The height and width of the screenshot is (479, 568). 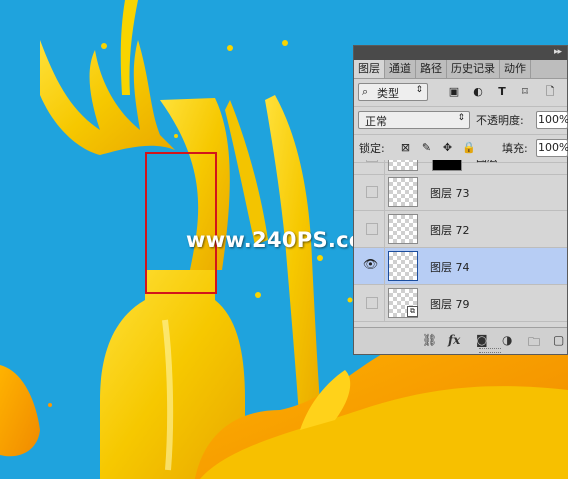 What do you see at coordinates (181, 223) in the screenshot?
I see `marquee-selection-rectangle` at bounding box center [181, 223].